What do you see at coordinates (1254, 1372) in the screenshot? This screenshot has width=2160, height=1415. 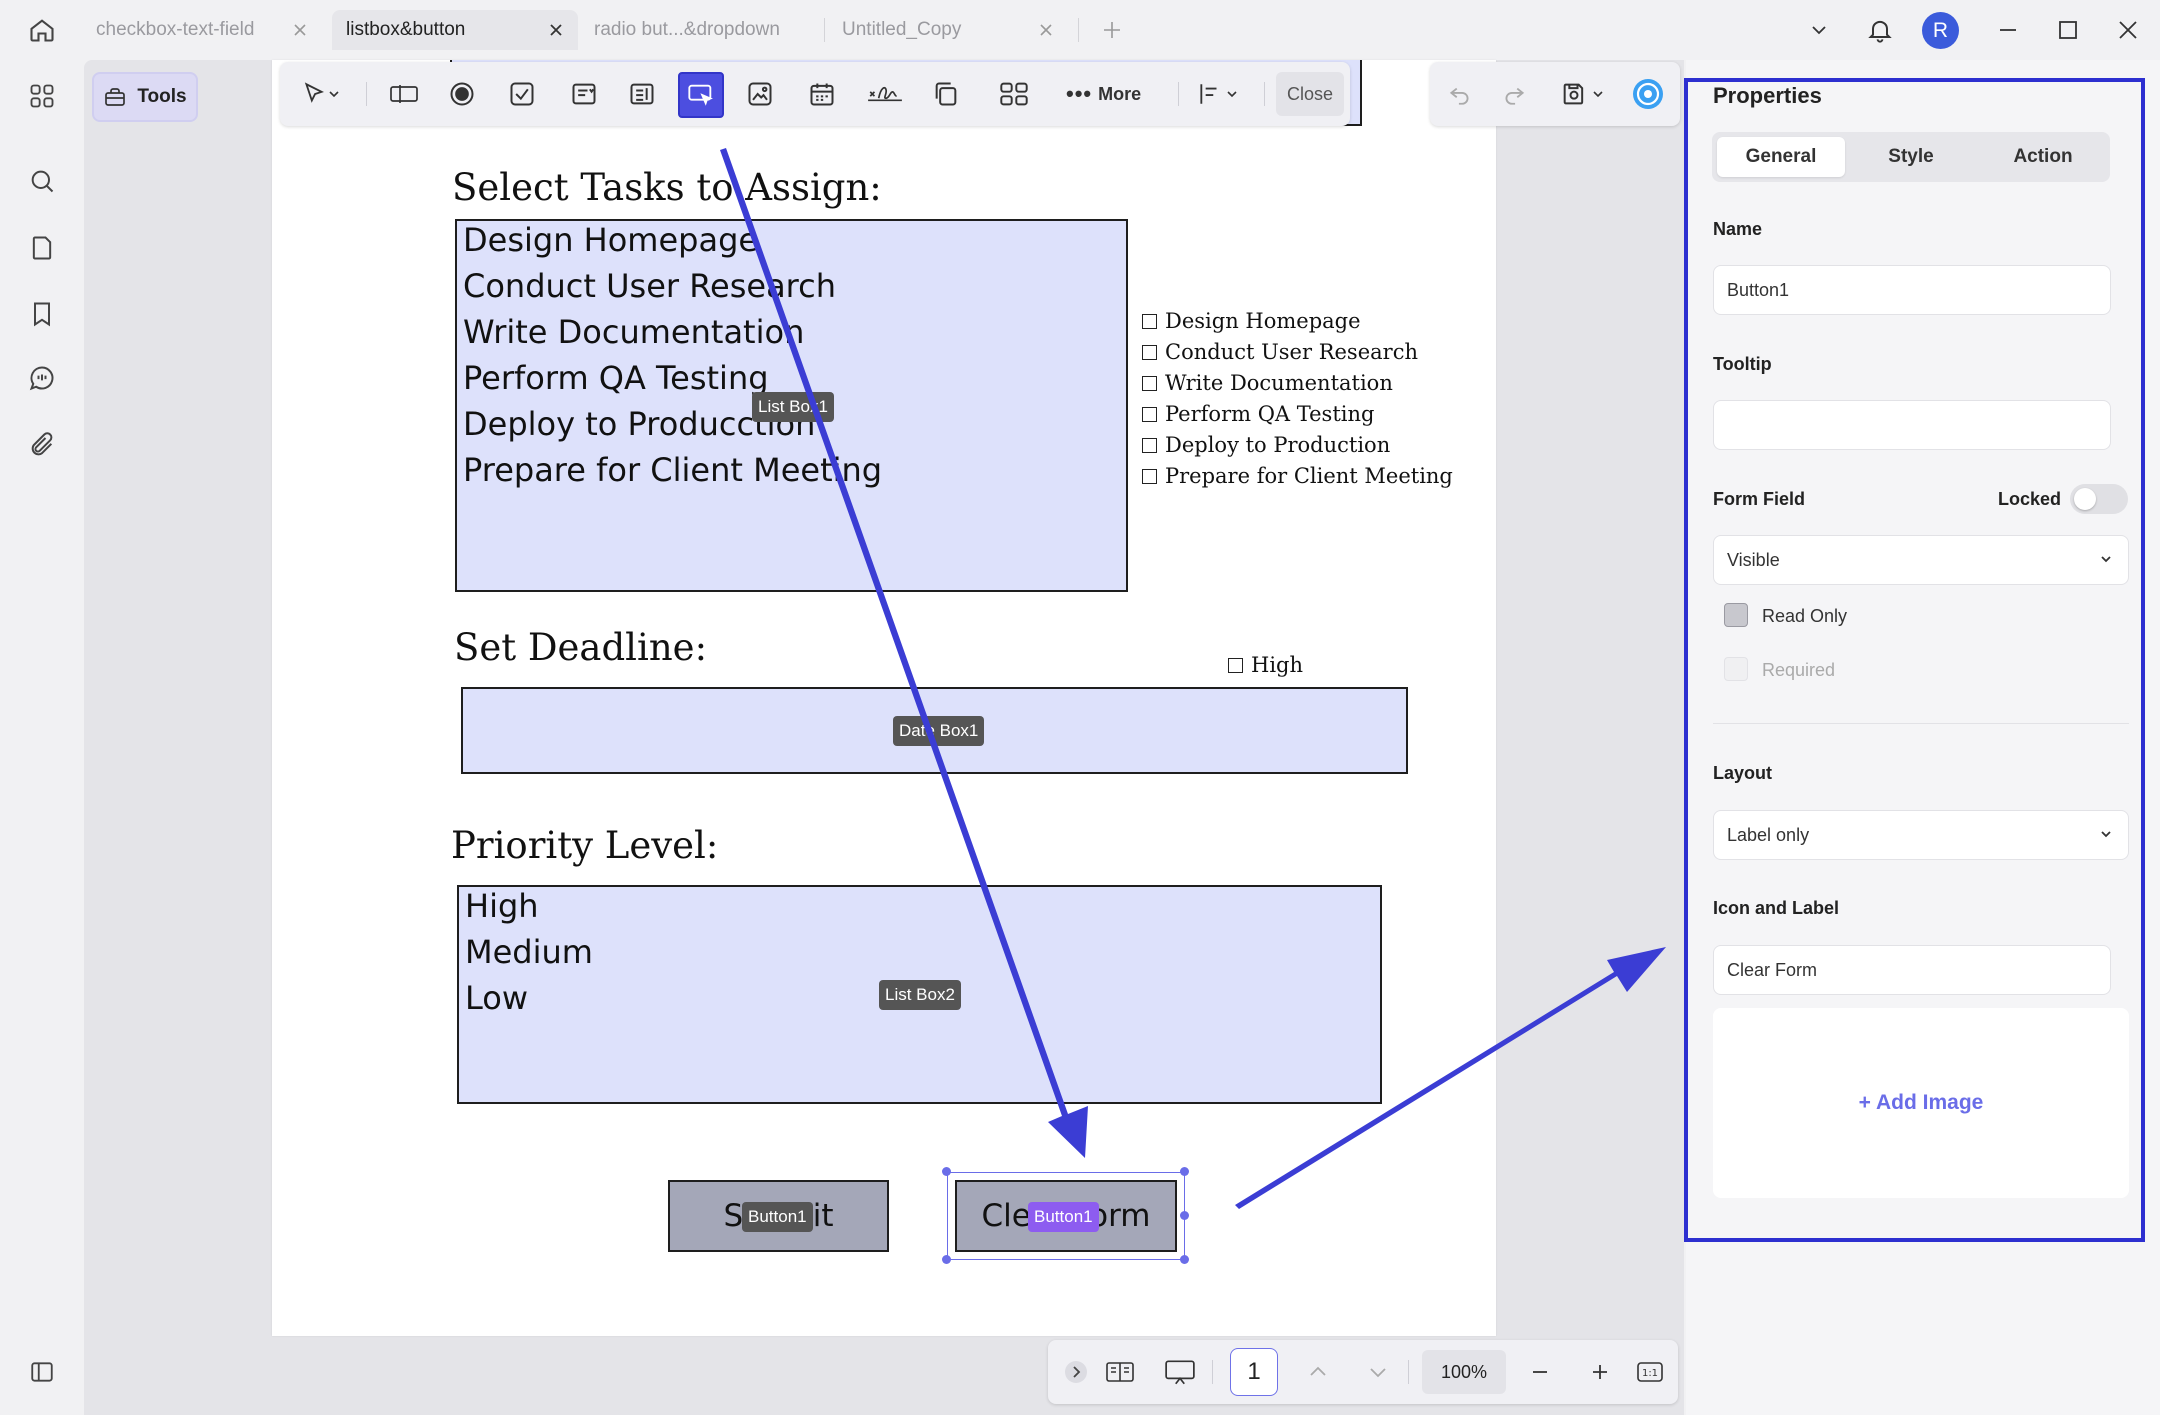 I see `page-number-input: 1` at bounding box center [1254, 1372].